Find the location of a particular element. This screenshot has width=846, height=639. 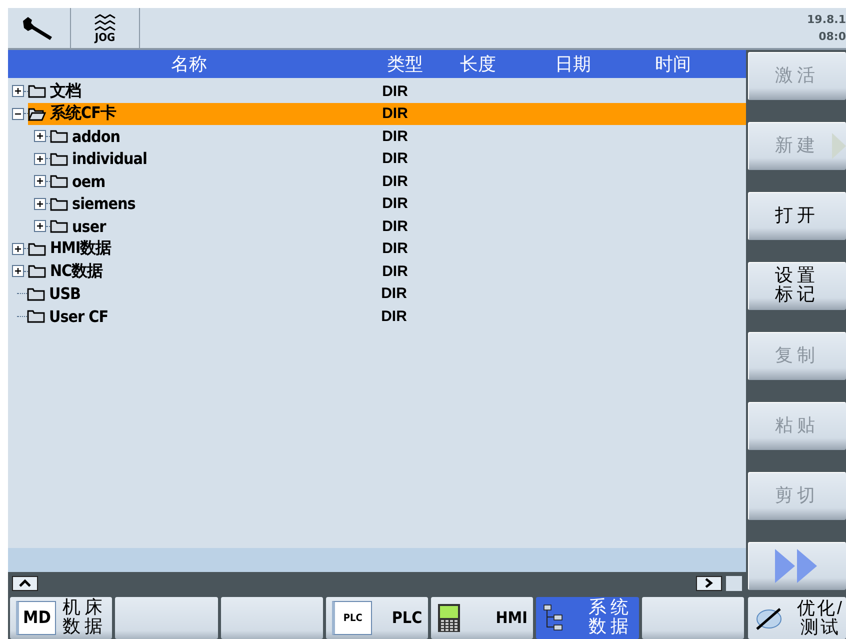

folder-name: NC数据 is located at coordinates (76, 271).